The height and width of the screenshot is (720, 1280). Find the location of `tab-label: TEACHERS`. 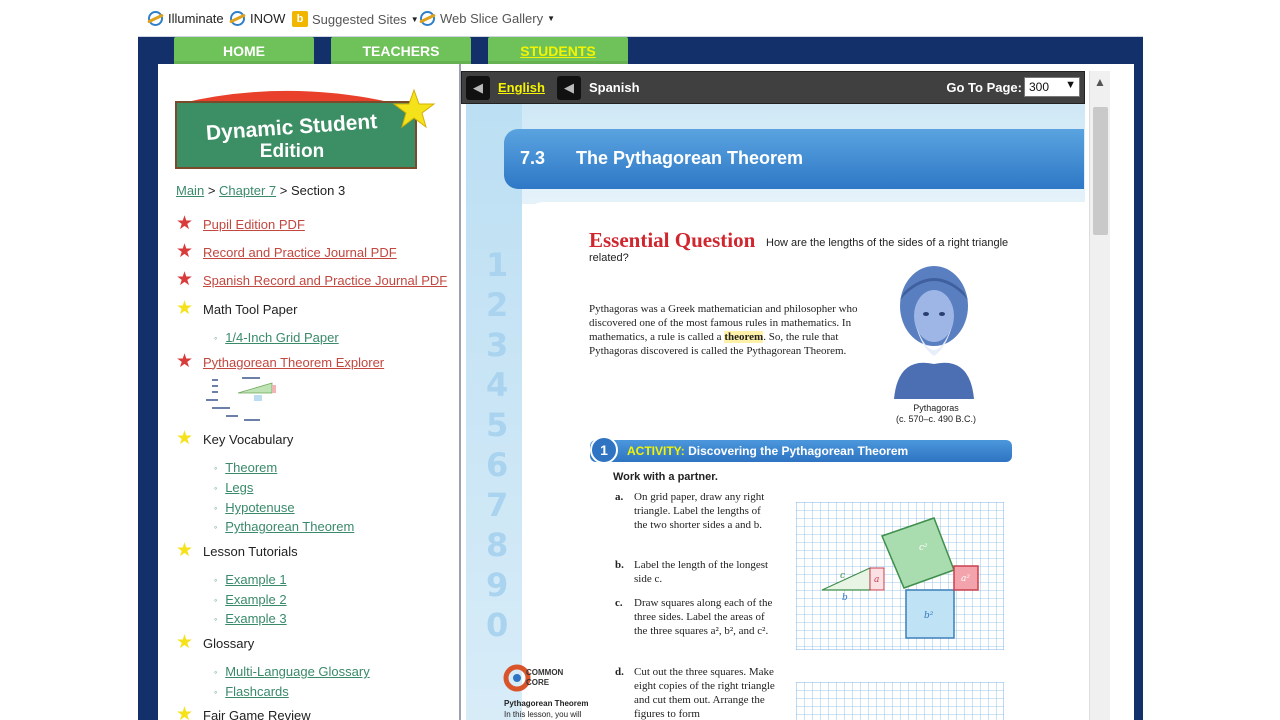

tab-label: TEACHERS is located at coordinates (401, 50).